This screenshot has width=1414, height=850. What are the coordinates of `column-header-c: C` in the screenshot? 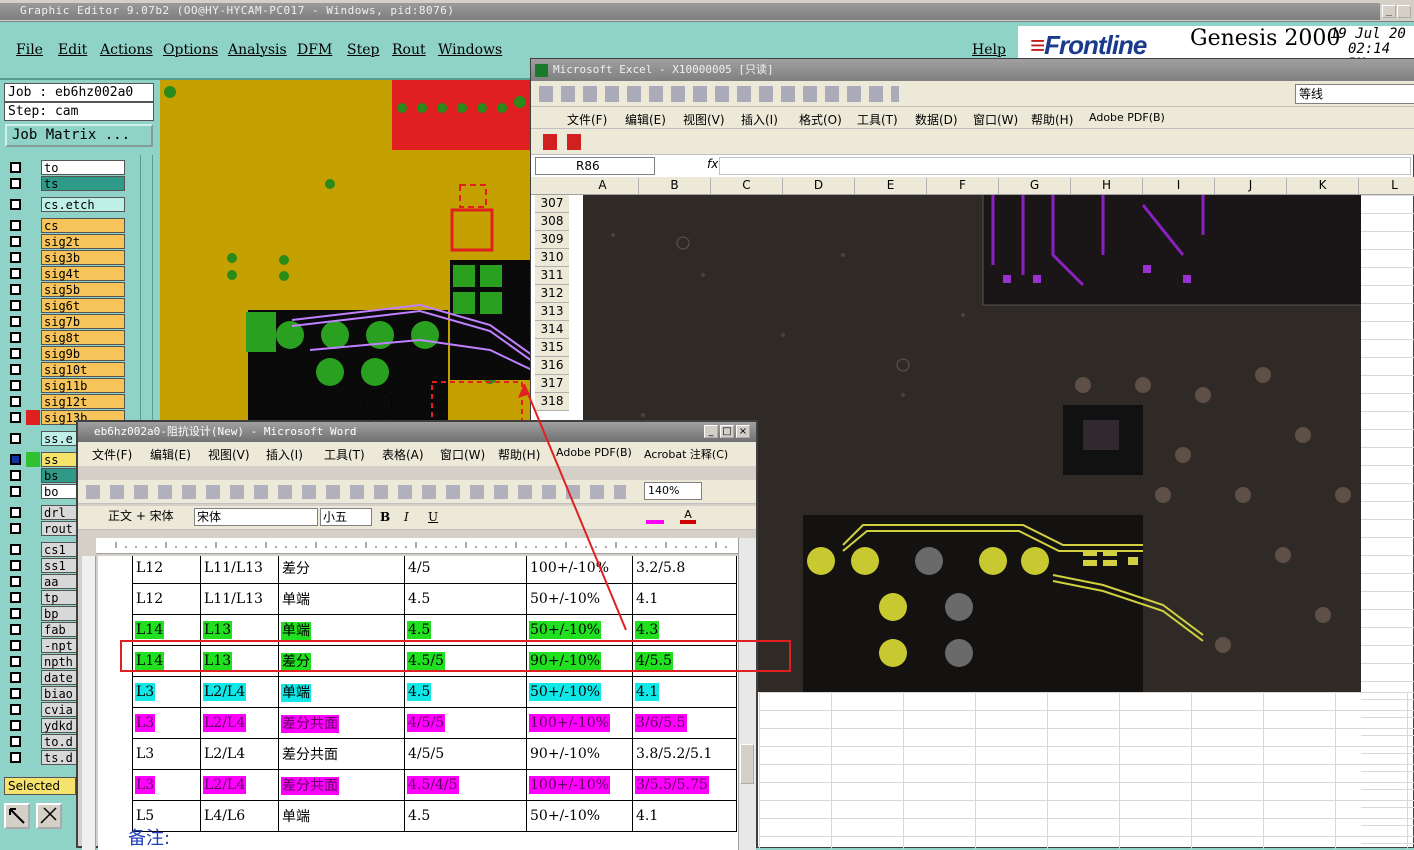 It's located at (747, 186).